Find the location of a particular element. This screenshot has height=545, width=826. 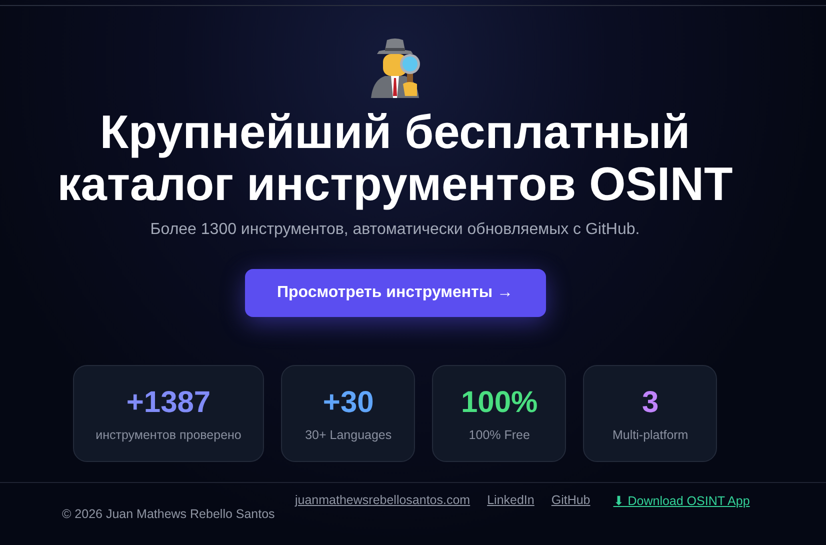

stat-label: 30+ Languages is located at coordinates (348, 435).